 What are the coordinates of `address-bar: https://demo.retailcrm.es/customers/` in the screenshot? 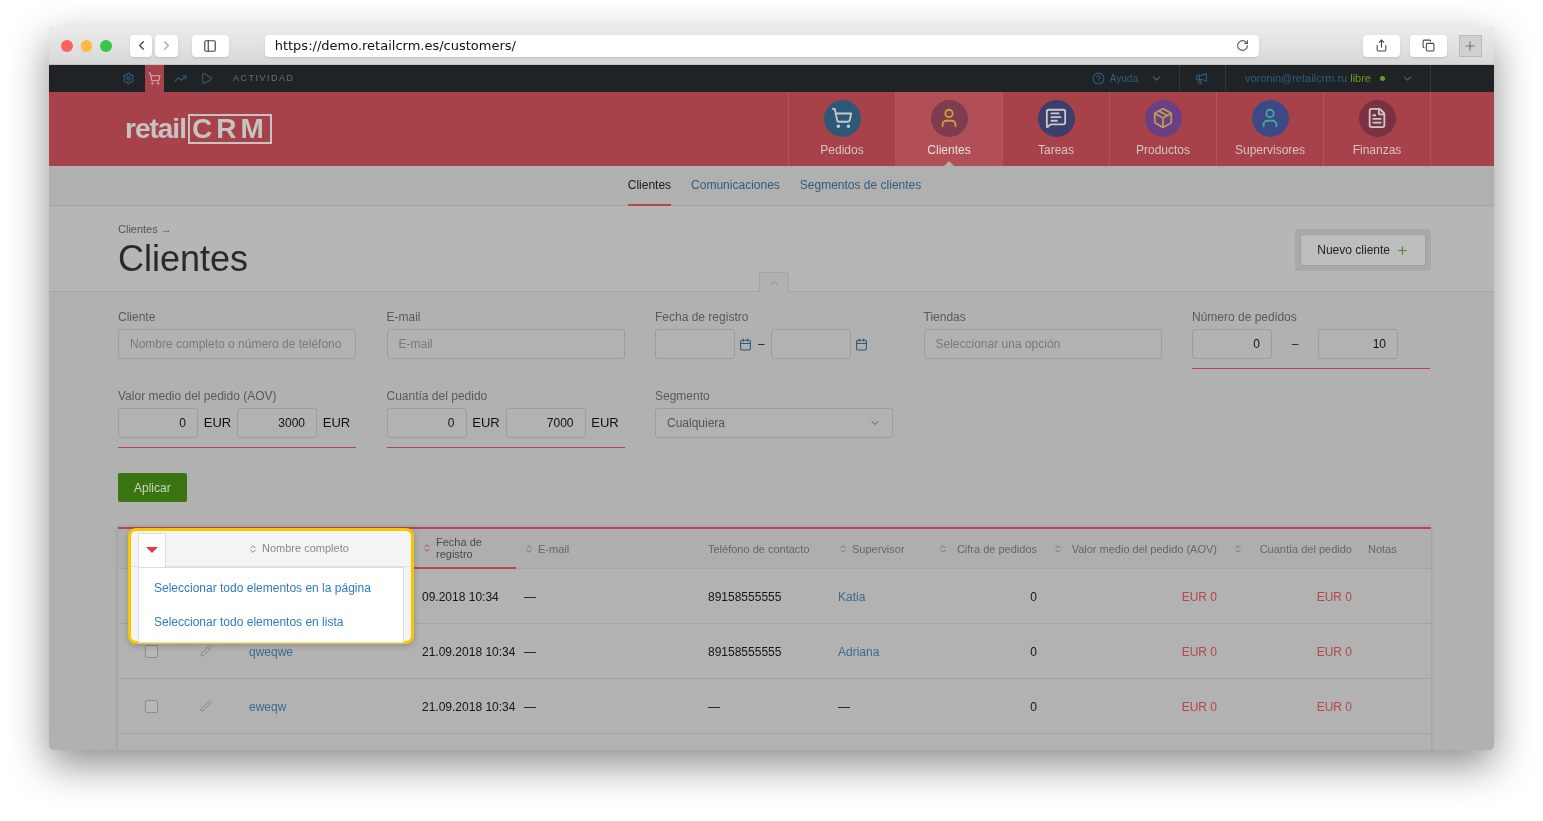 It's located at (761, 45).